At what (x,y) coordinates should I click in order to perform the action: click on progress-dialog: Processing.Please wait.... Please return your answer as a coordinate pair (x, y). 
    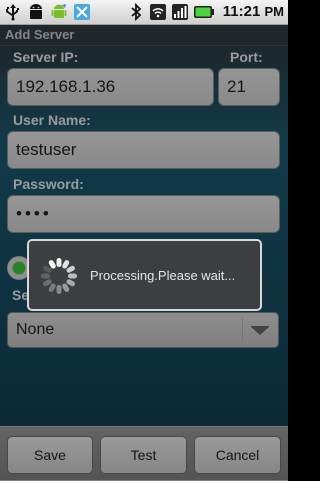
    Looking at the image, I should click on (144, 275).